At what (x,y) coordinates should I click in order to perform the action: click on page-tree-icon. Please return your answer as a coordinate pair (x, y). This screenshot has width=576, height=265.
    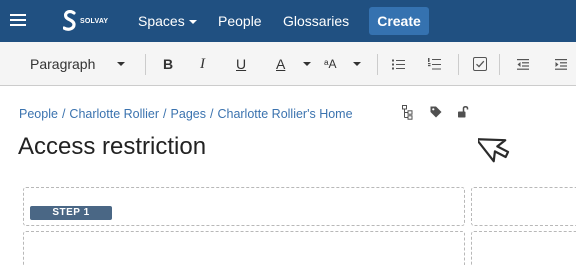
    Looking at the image, I should click on (407, 115).